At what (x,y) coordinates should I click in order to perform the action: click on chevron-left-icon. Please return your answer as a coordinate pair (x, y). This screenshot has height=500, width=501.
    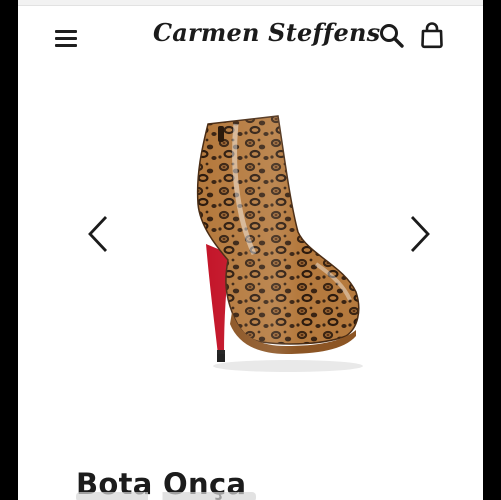
    Looking at the image, I should click on (99, 234).